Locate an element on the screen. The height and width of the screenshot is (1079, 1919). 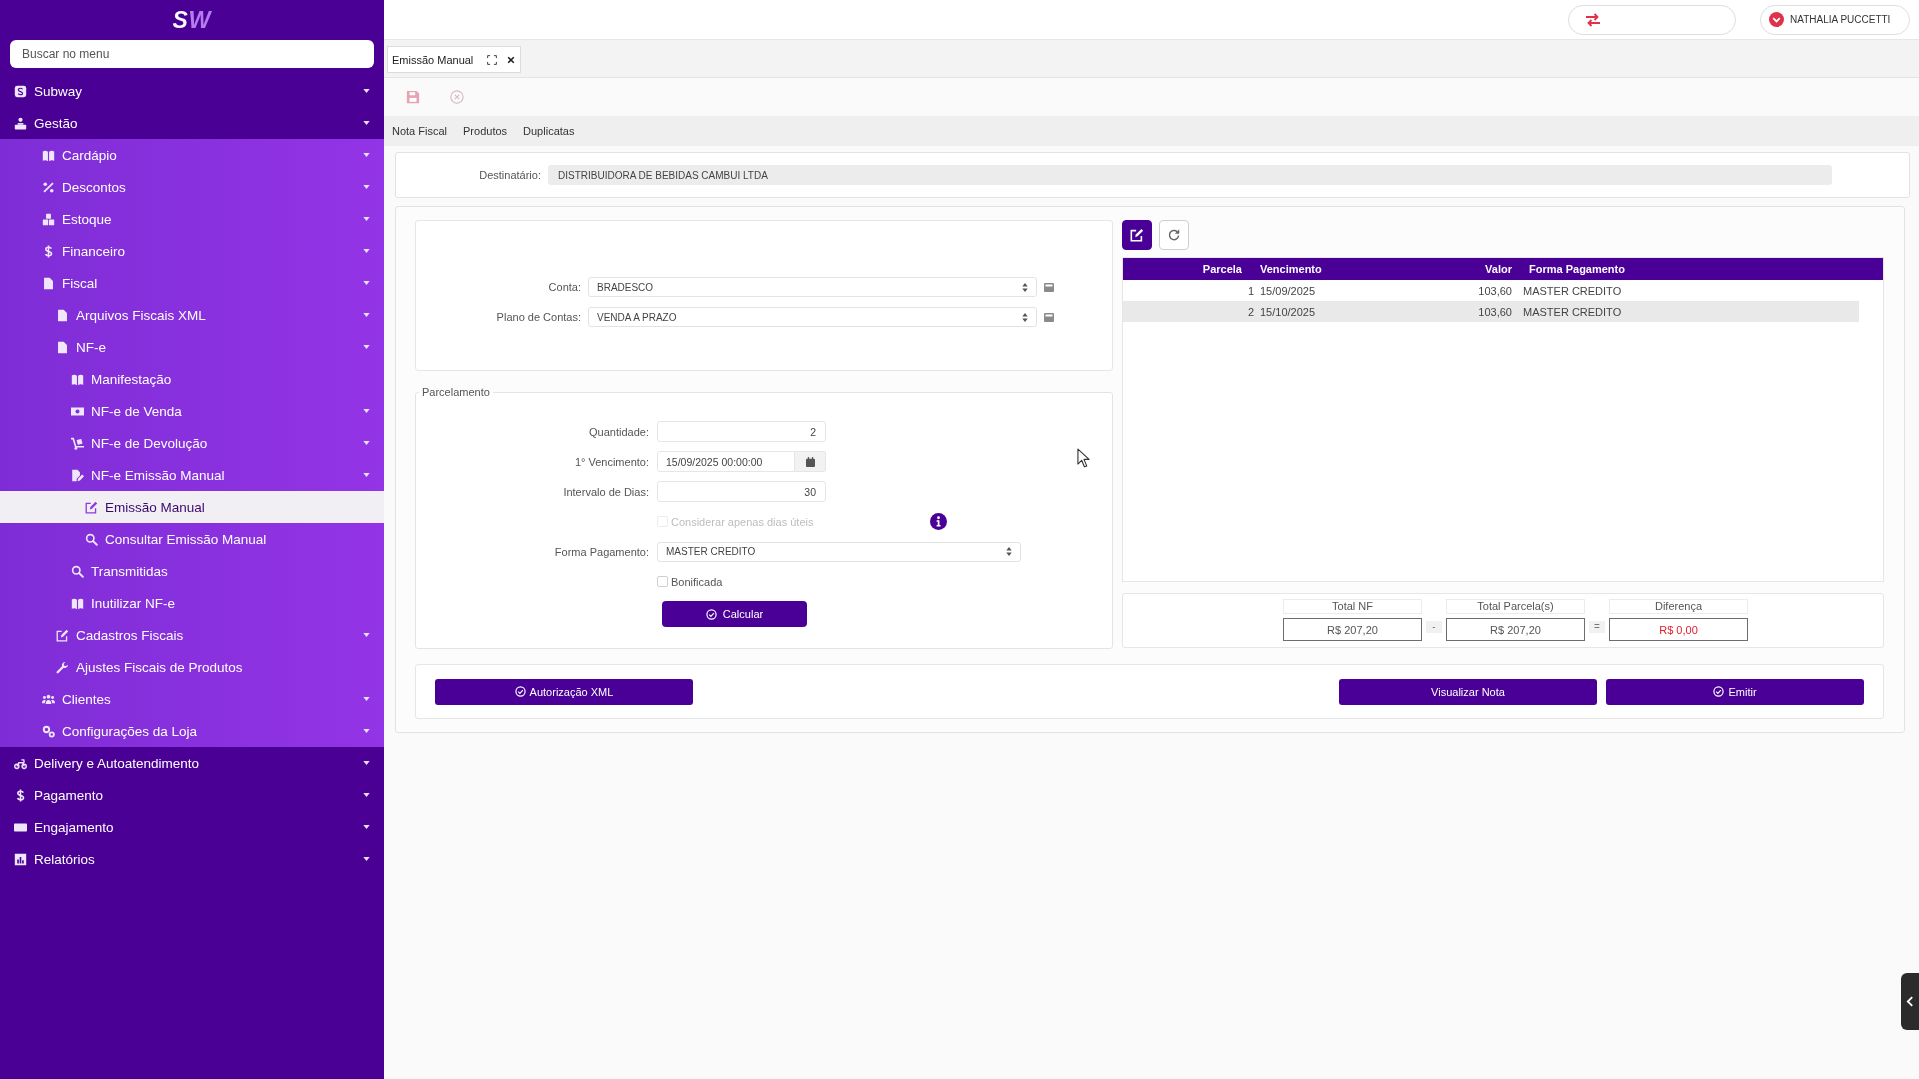
field-label: Intervalo de Dias: is located at coordinates (605, 491).